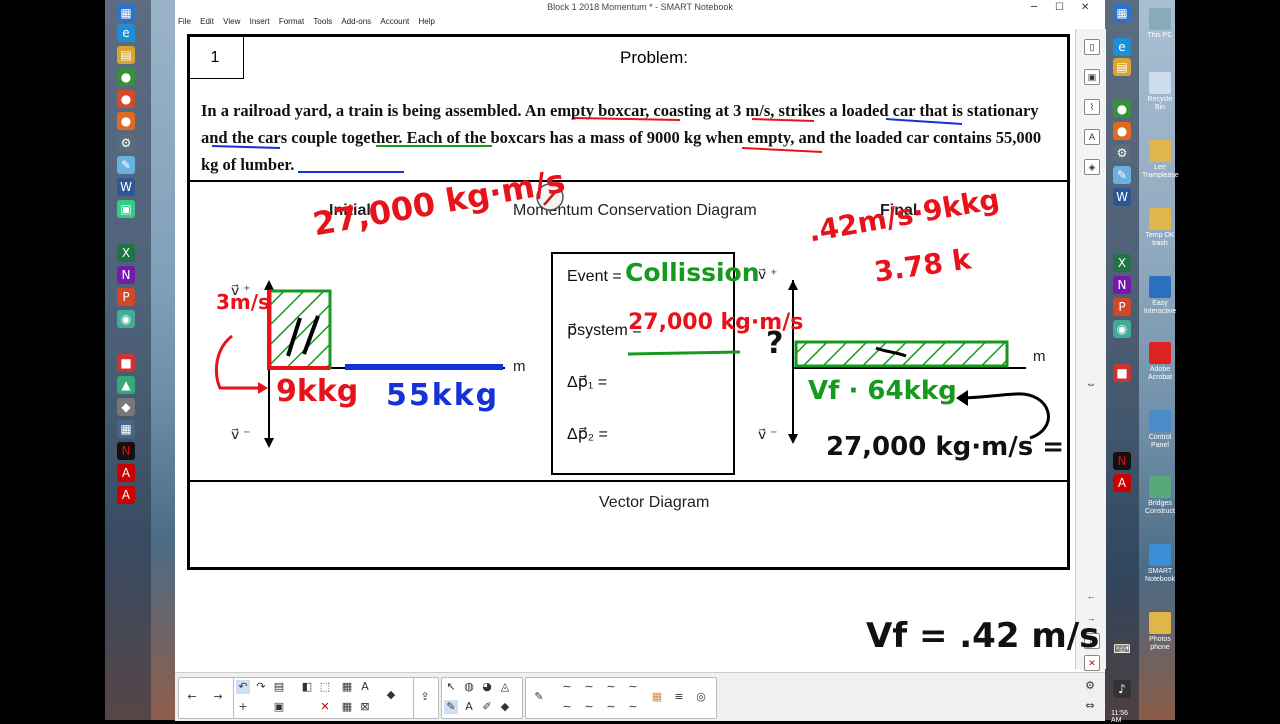 This screenshot has width=1280, height=724. What do you see at coordinates (236, 362) in the screenshot?
I see `red-arrow` at bounding box center [236, 362].